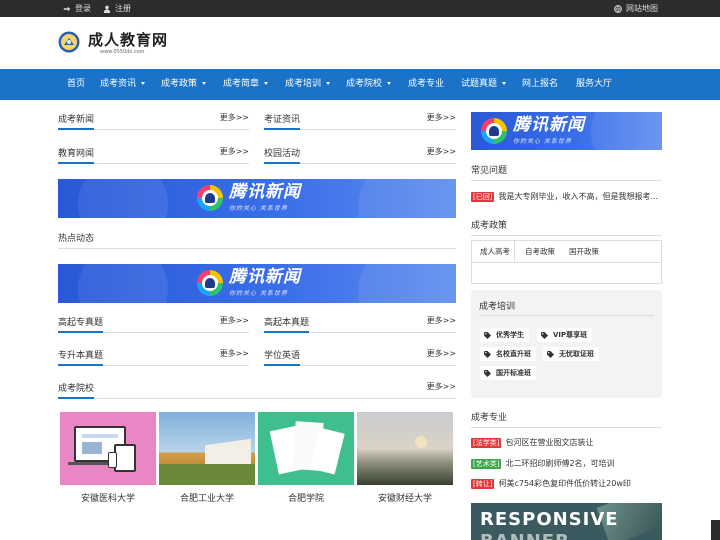  I want to click on nav-item-exams: 试题真题, so click(484, 84).